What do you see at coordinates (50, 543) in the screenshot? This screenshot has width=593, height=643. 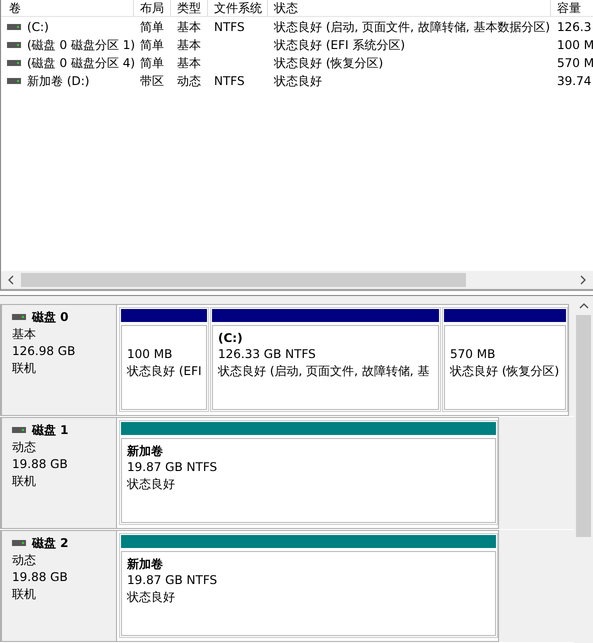 I see `disk-name: 磁盘 2` at bounding box center [50, 543].